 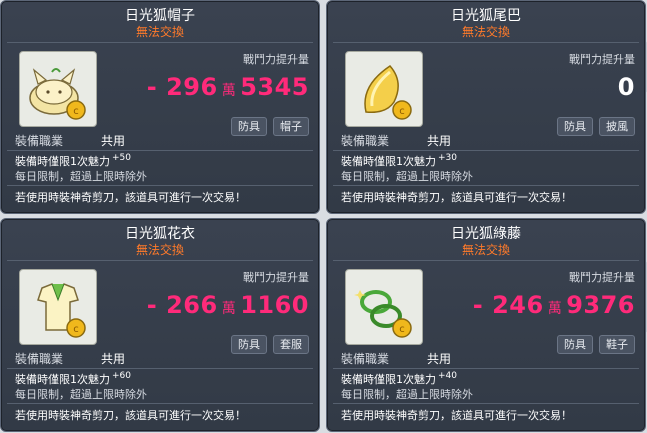 What do you see at coordinates (73, 160) in the screenshot?
I see `charm-stat: 裝備時僅限1次魅力 +50` at bounding box center [73, 160].